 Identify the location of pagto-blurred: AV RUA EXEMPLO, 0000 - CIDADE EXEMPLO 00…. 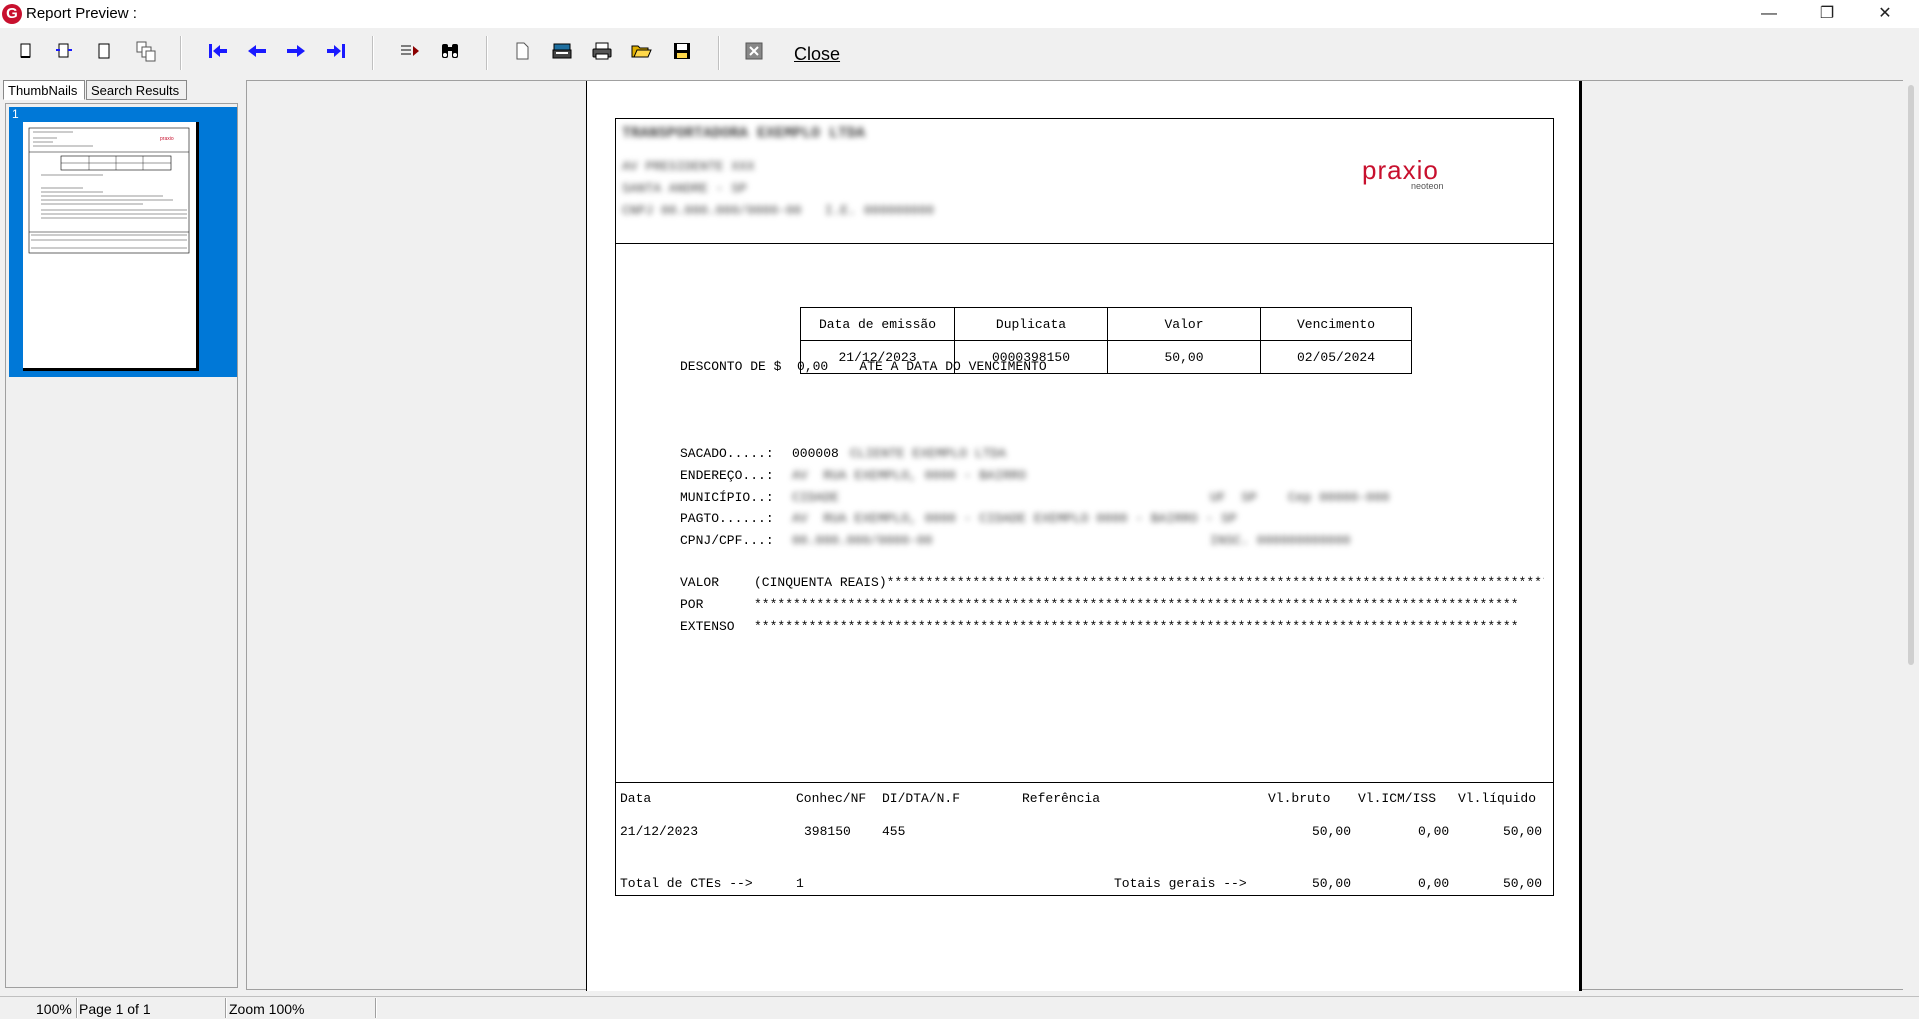
(1014, 518).